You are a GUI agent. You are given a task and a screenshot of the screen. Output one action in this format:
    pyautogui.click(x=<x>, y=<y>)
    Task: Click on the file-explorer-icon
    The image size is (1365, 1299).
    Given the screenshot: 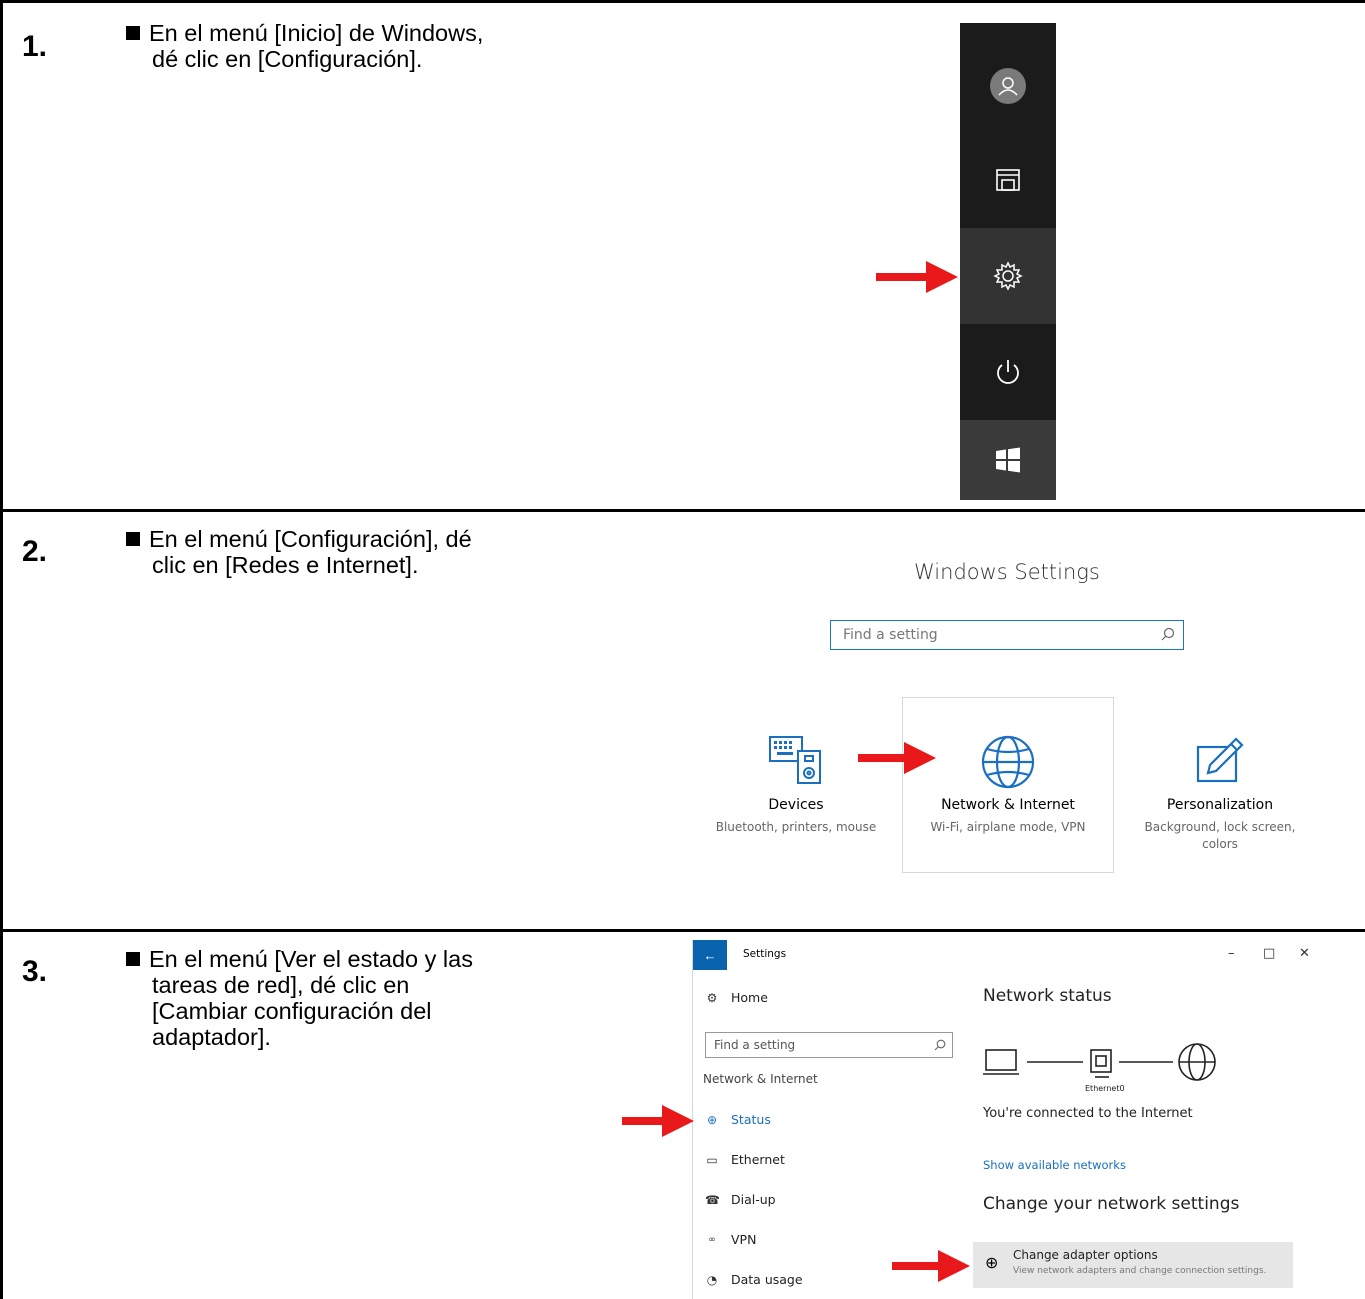 What is the action you would take?
    pyautogui.click(x=1008, y=180)
    